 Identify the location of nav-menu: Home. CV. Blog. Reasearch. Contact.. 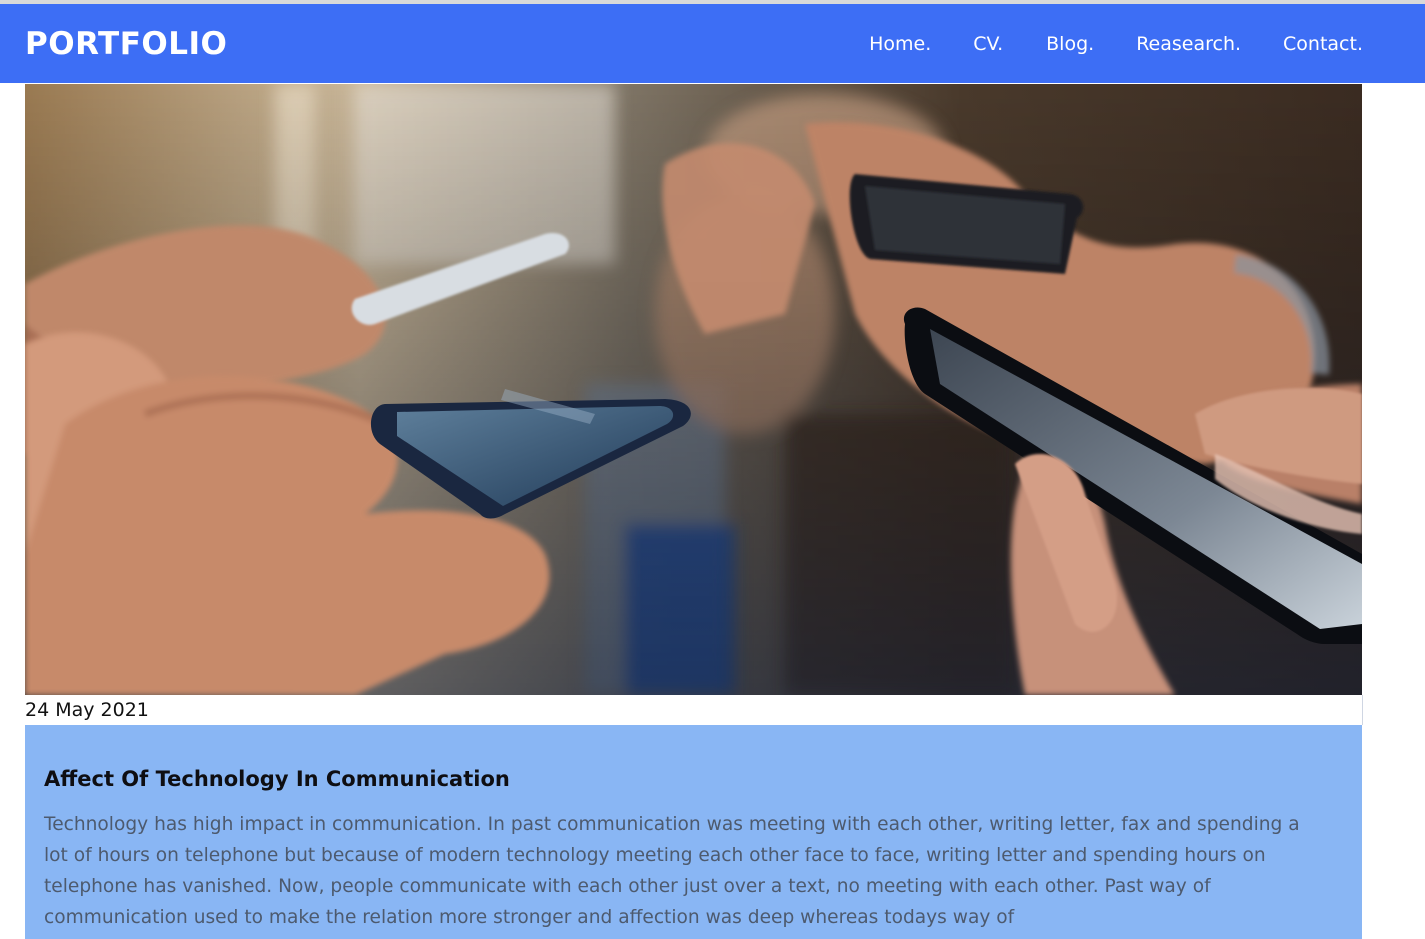
(1116, 44).